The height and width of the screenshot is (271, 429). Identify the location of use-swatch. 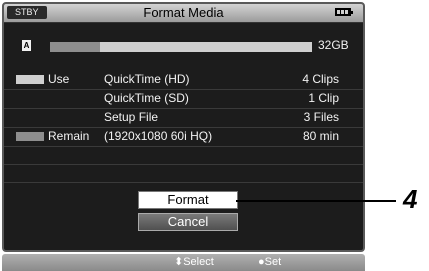
(30, 79).